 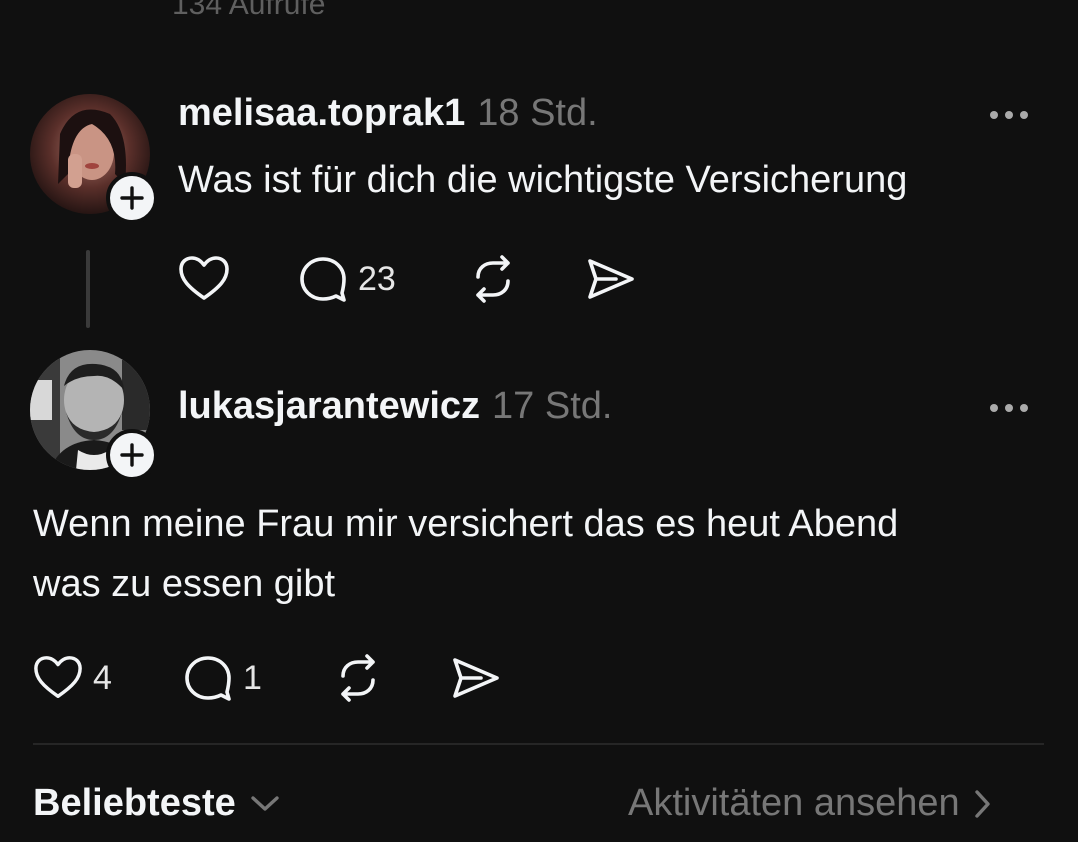 I want to click on like-count: 4, so click(x=102, y=677).